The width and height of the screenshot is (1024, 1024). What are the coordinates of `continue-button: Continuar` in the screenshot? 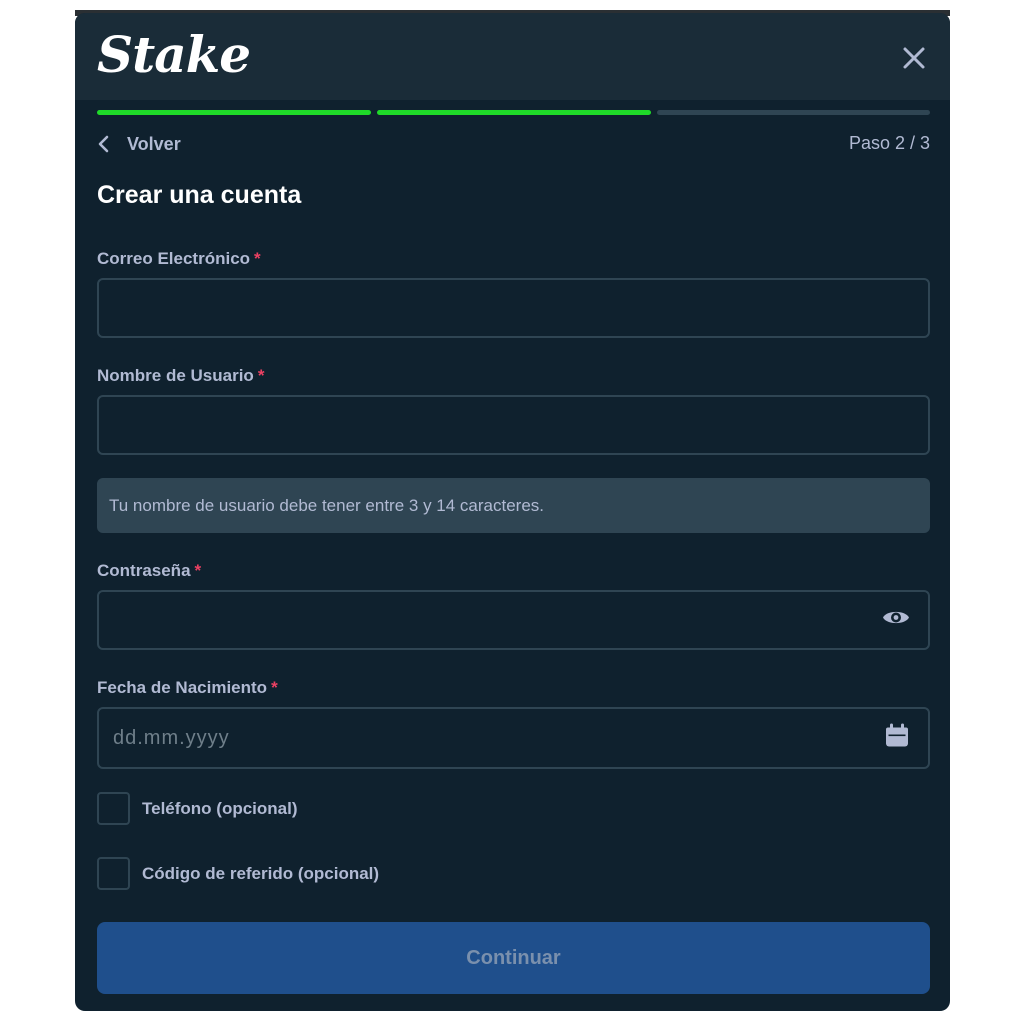 It's located at (513, 958).